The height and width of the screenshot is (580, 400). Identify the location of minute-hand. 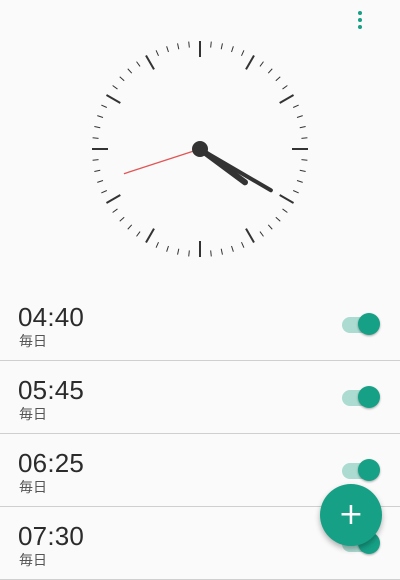
(235, 170).